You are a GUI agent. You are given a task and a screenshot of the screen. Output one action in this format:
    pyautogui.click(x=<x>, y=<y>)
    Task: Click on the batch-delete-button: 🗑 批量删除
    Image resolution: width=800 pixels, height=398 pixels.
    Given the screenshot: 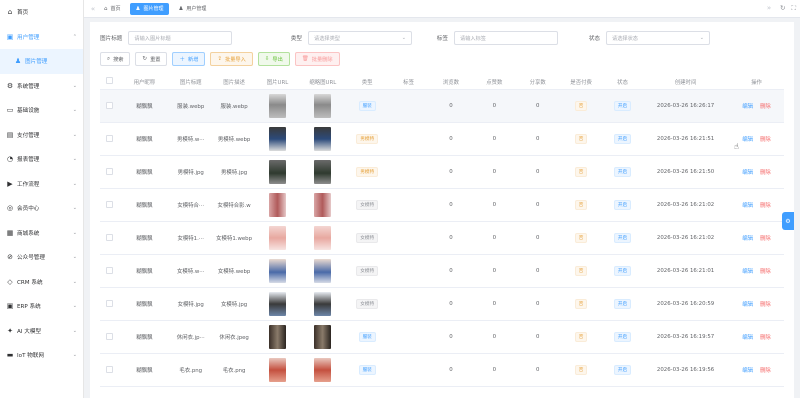 What is the action you would take?
    pyautogui.click(x=317, y=59)
    